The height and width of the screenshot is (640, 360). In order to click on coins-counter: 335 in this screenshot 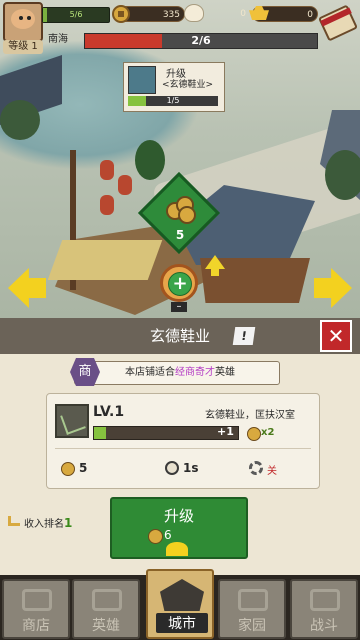, I will do `click(148, 14)`.